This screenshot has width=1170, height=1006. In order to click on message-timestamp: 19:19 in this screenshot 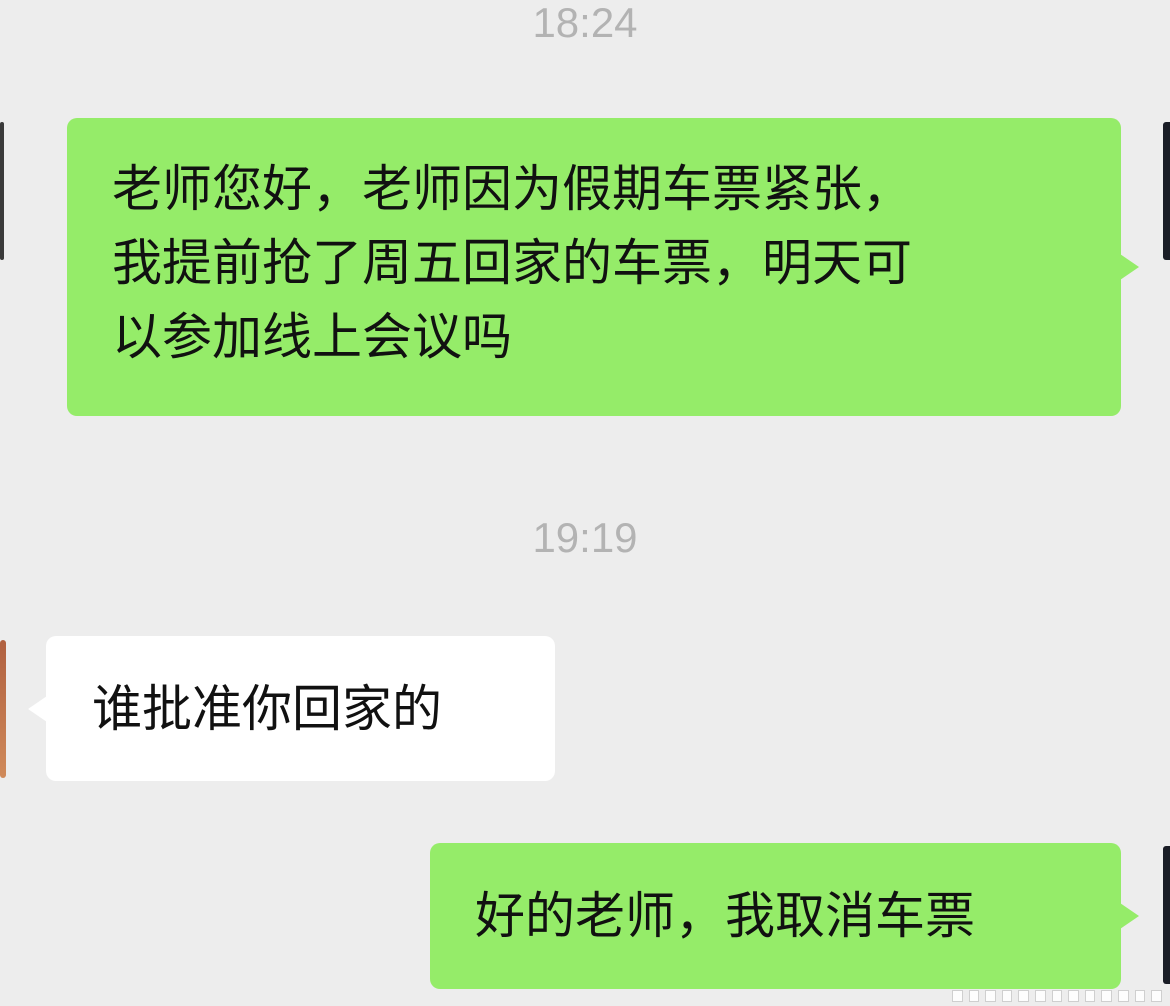, I will do `click(585, 537)`.